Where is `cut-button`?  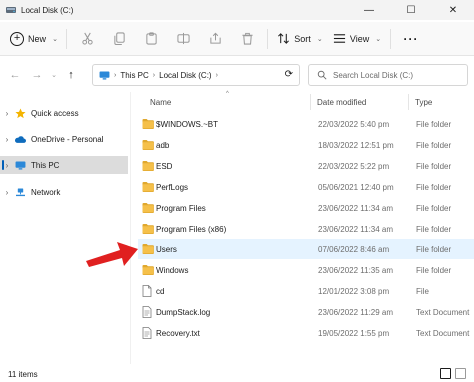
cut-button is located at coordinates (87, 39).